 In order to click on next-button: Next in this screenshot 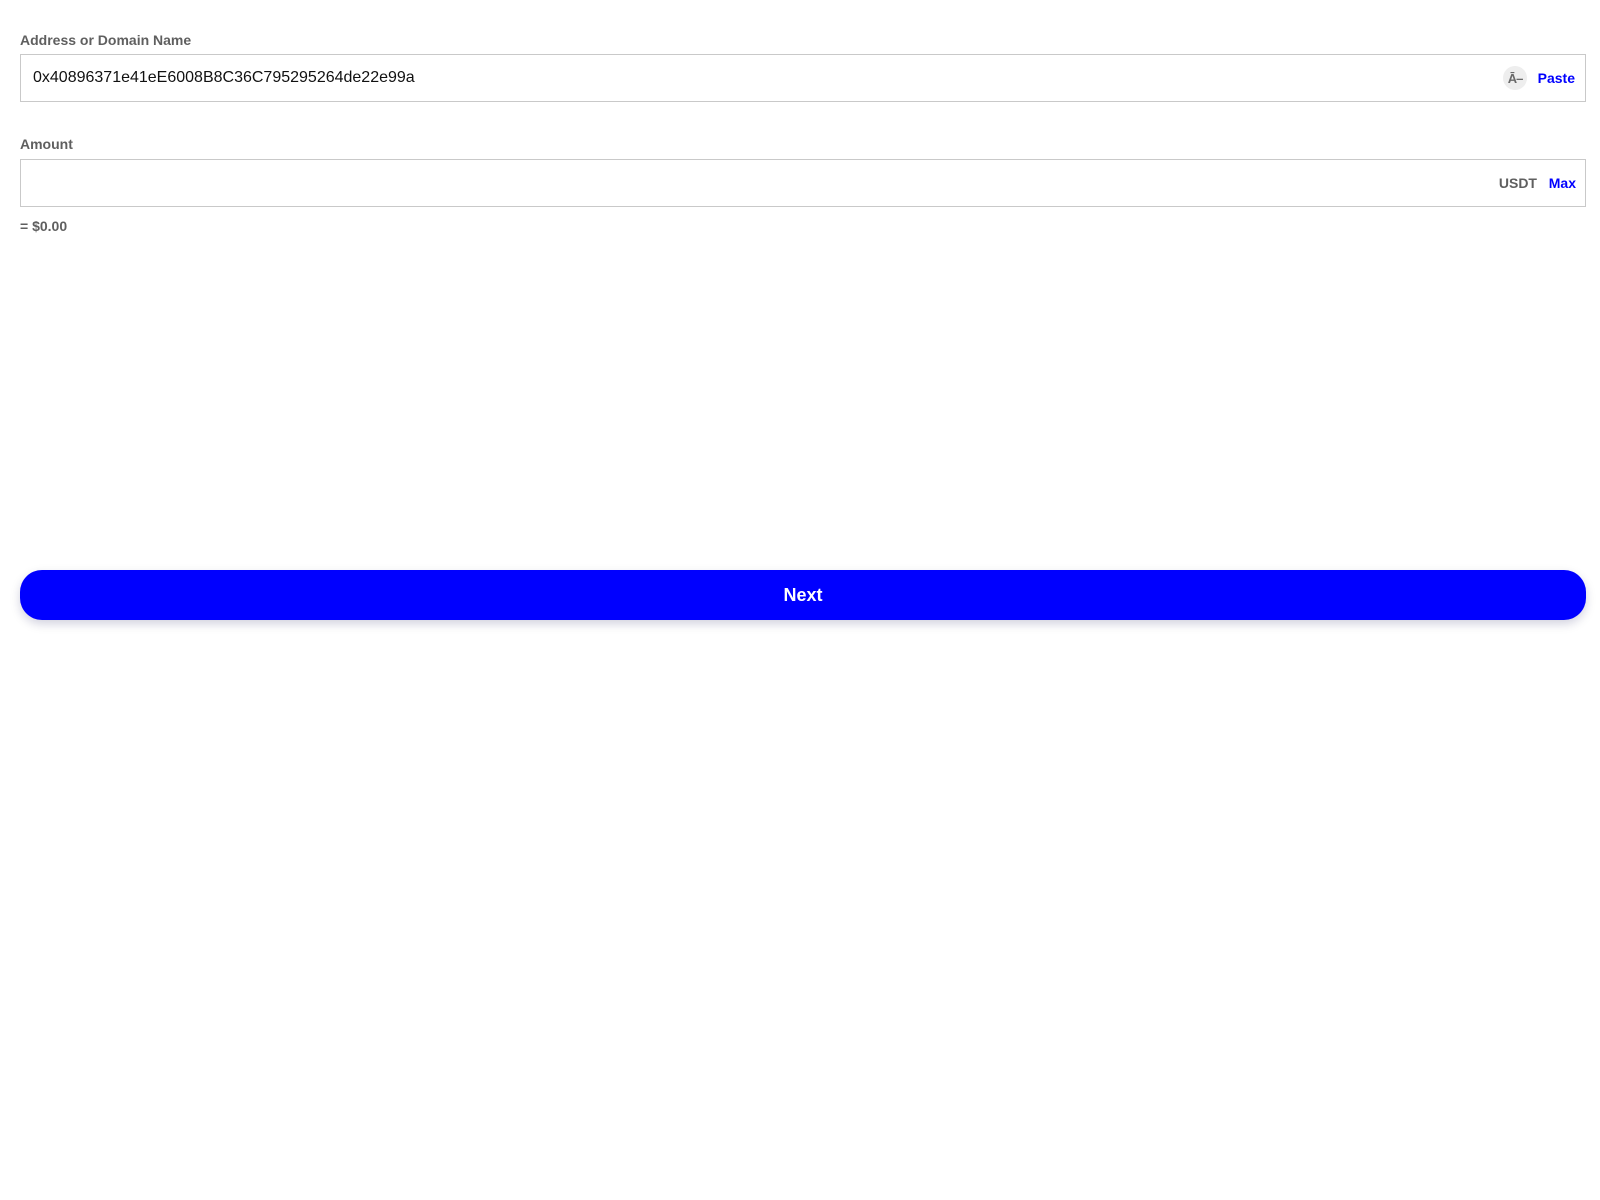, I will do `click(803, 595)`.